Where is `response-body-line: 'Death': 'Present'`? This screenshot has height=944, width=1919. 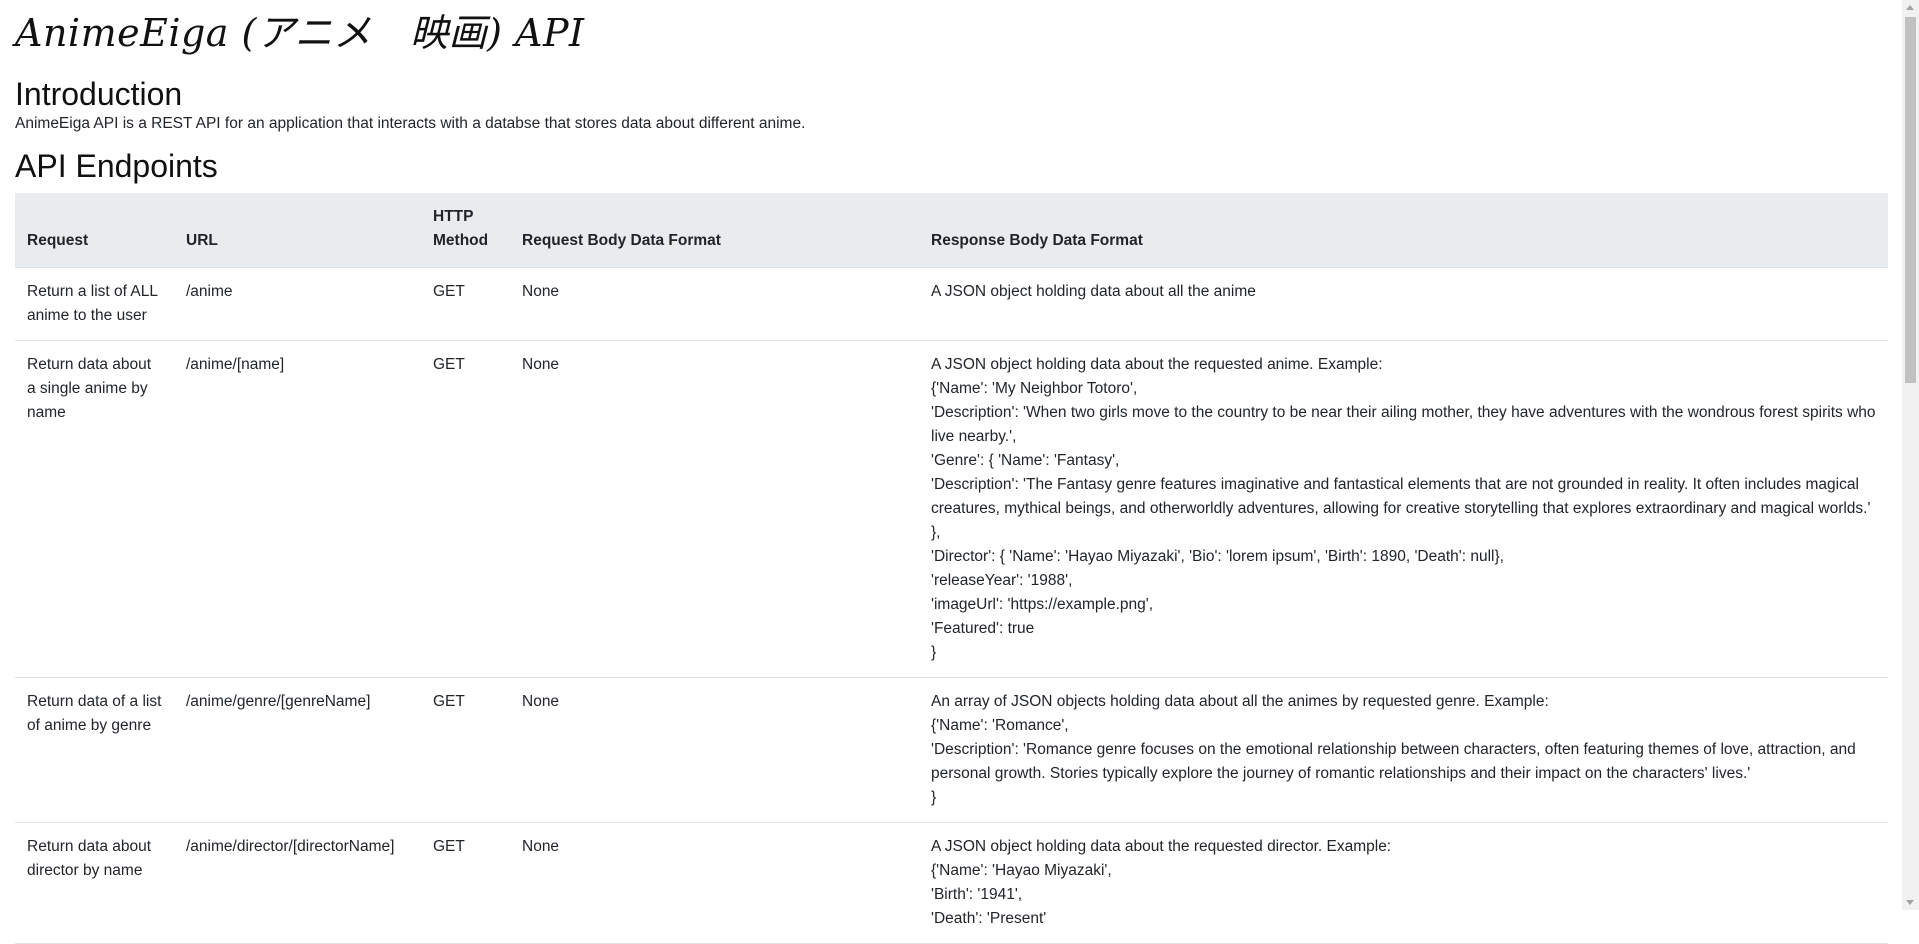
response-body-line: 'Death': 'Present' is located at coordinates (989, 918).